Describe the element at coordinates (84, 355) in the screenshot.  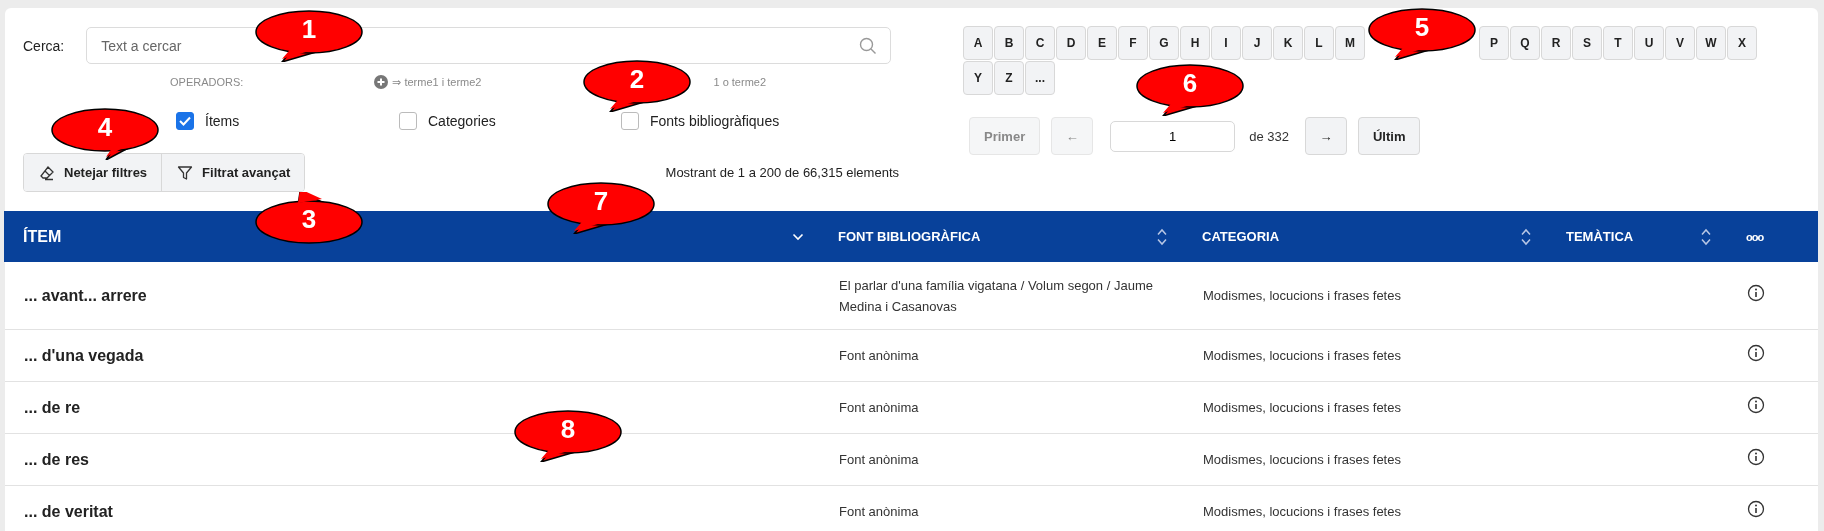
I see `item-title: ... d'una vegada` at that location.